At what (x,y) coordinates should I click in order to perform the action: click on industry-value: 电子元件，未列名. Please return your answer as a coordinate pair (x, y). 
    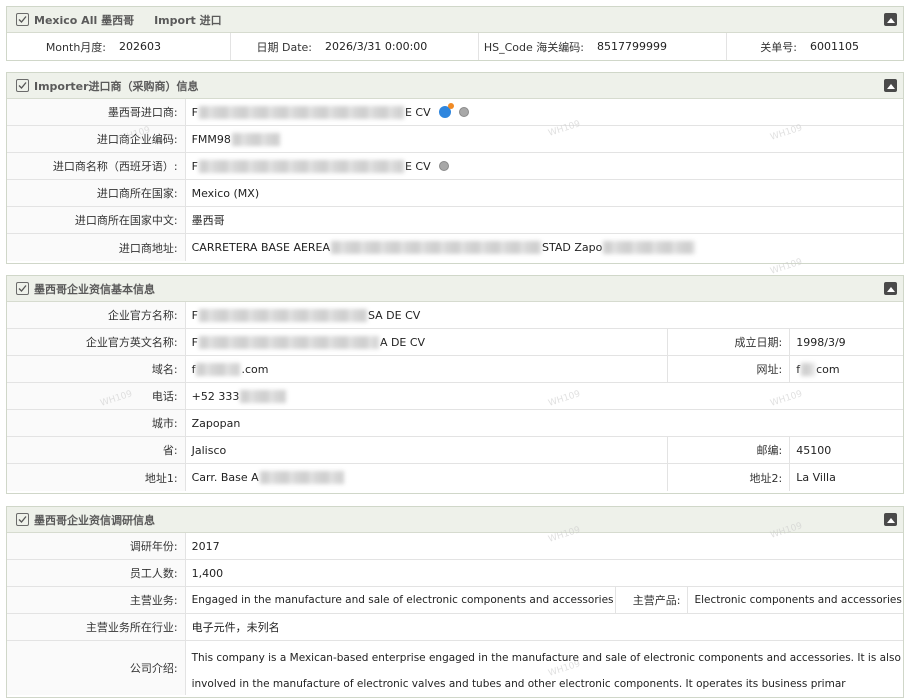
    Looking at the image, I should click on (543, 627).